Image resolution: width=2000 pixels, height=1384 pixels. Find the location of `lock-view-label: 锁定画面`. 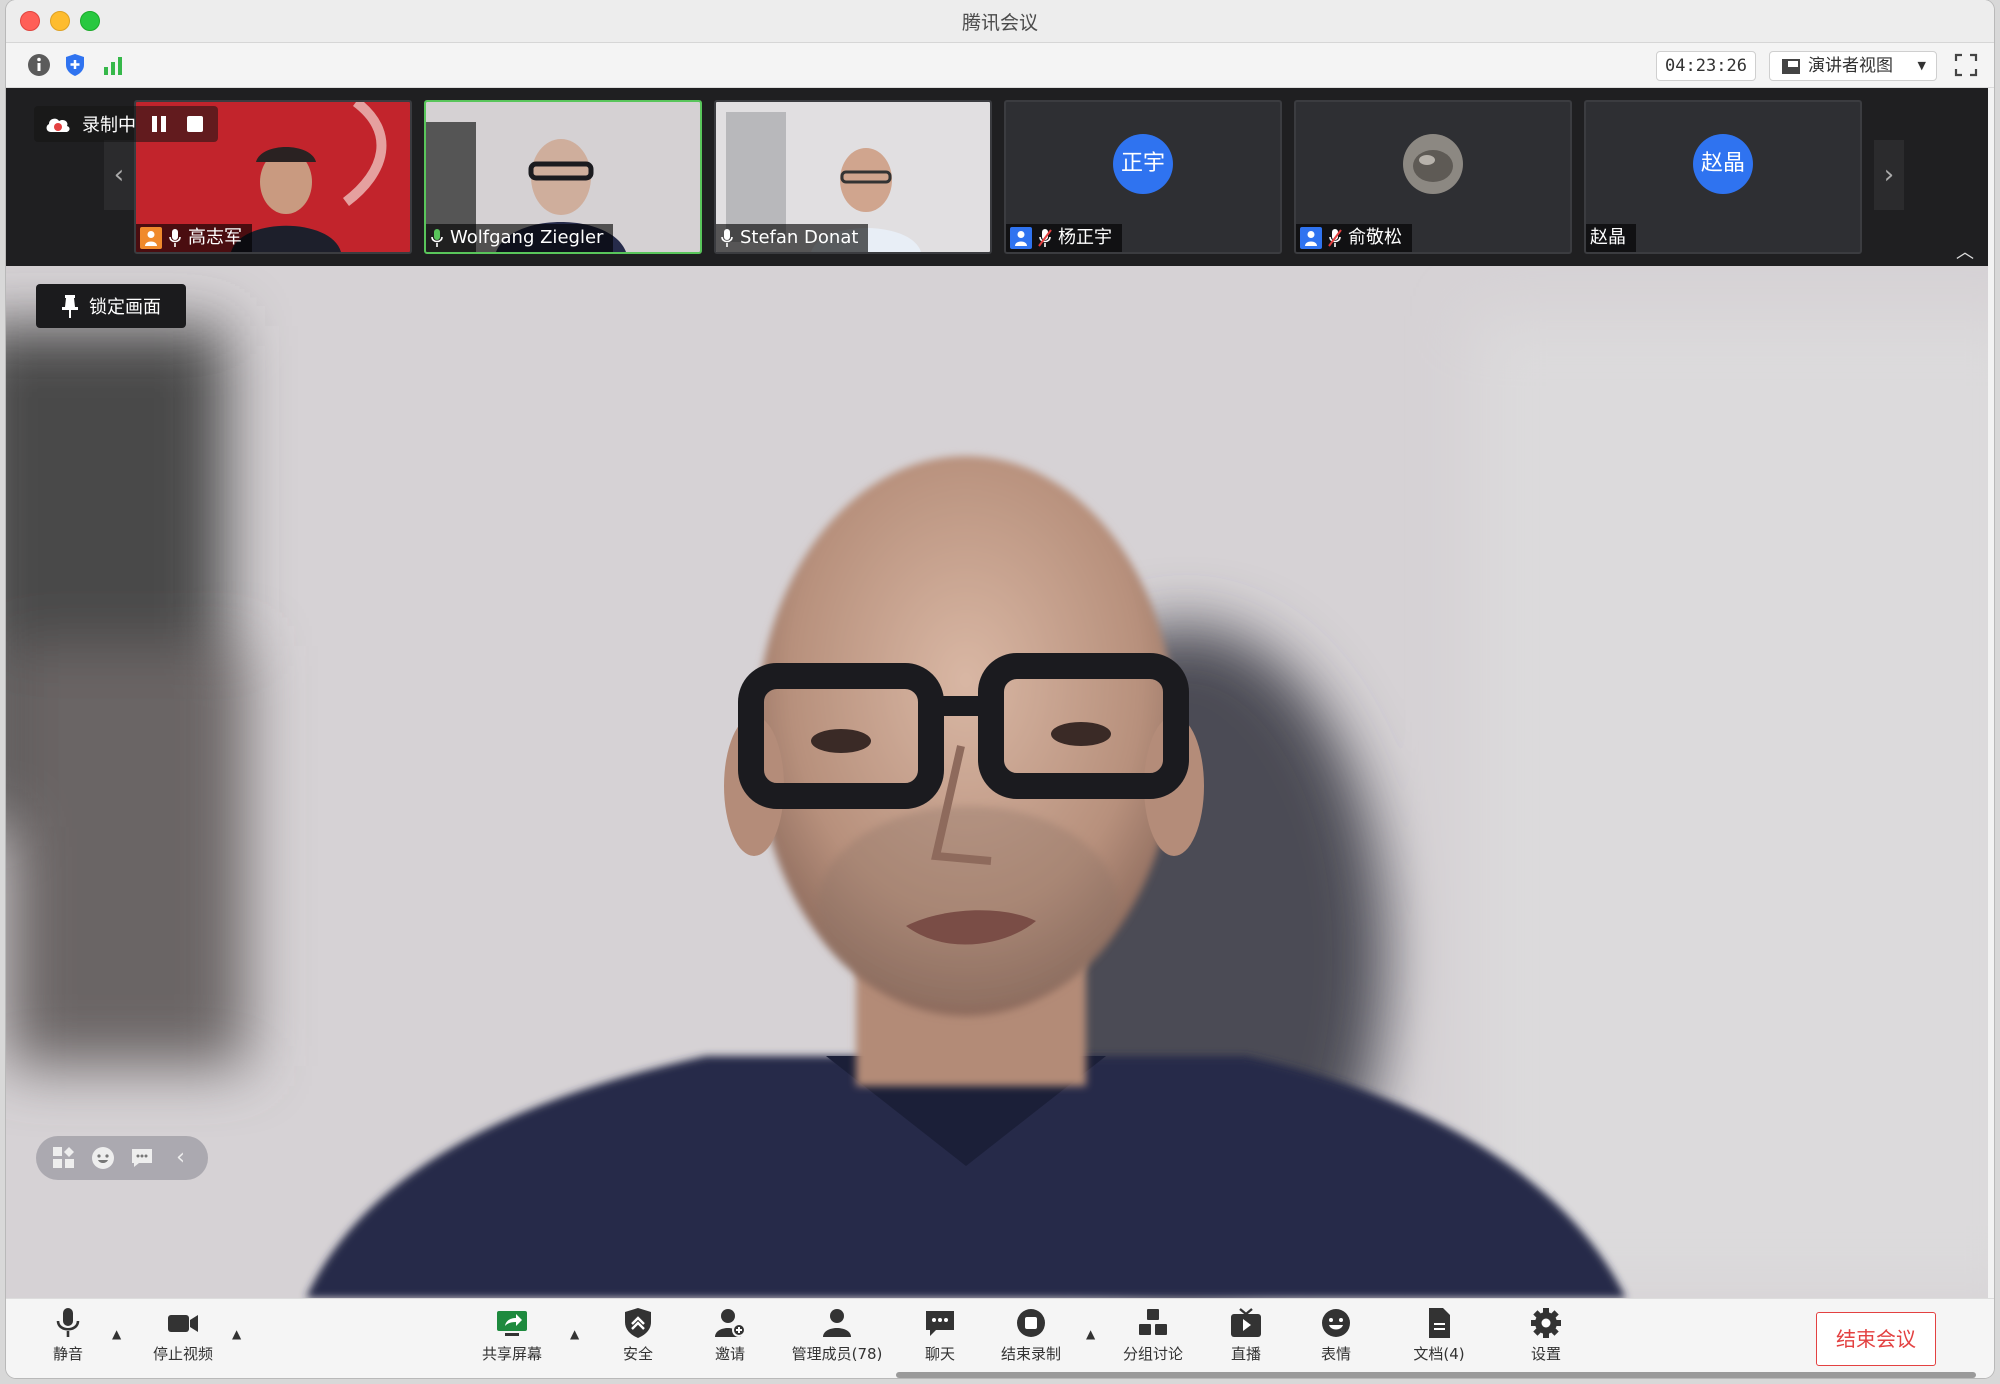

lock-view-label: 锁定画面 is located at coordinates (125, 307).